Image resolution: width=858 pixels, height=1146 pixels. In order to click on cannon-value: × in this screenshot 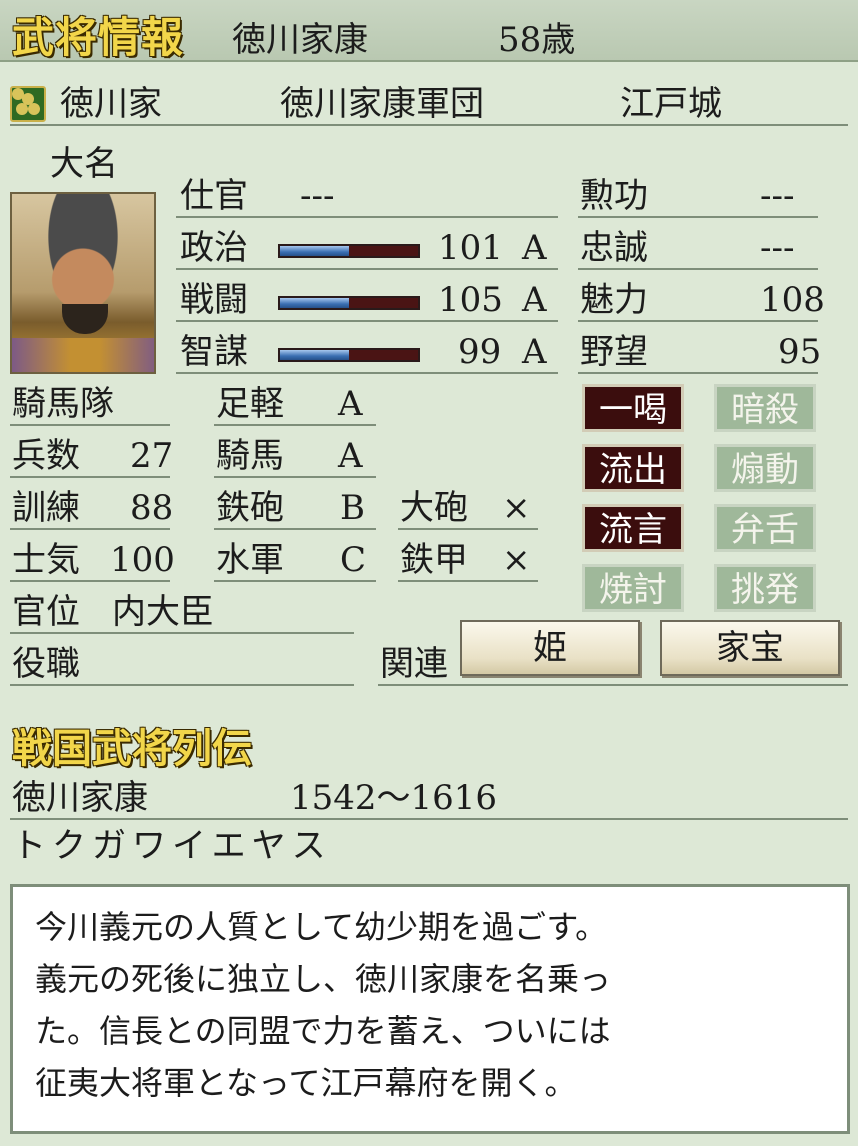, I will do `click(516, 508)`.